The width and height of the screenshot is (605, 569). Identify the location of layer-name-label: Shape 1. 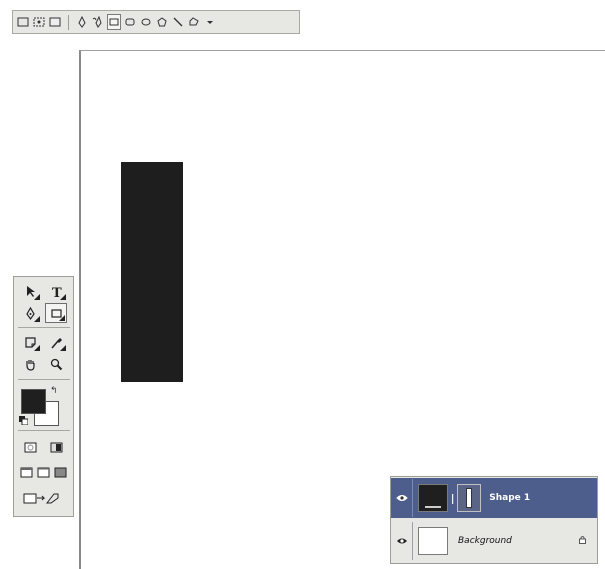
(510, 498).